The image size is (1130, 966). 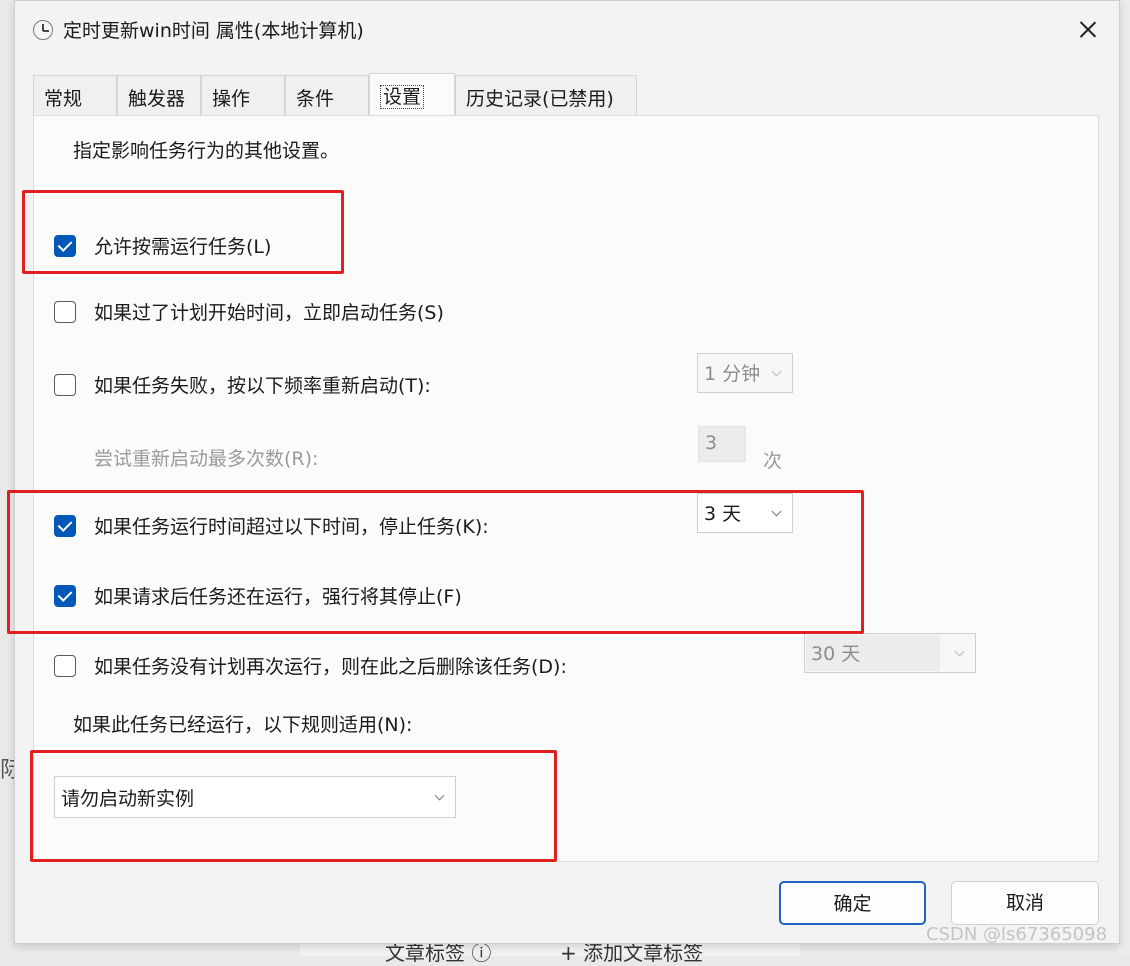 I want to click on tab-history: 历史记录(已禁用), so click(x=546, y=95).